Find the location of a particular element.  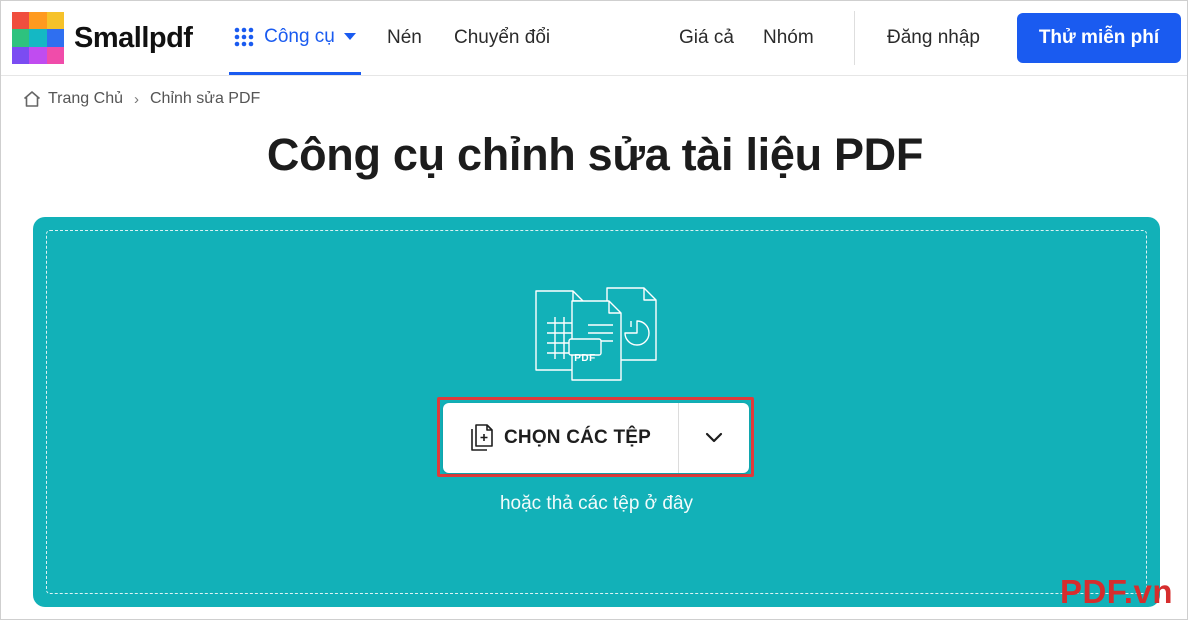

caret-down-icon is located at coordinates (349, 36).